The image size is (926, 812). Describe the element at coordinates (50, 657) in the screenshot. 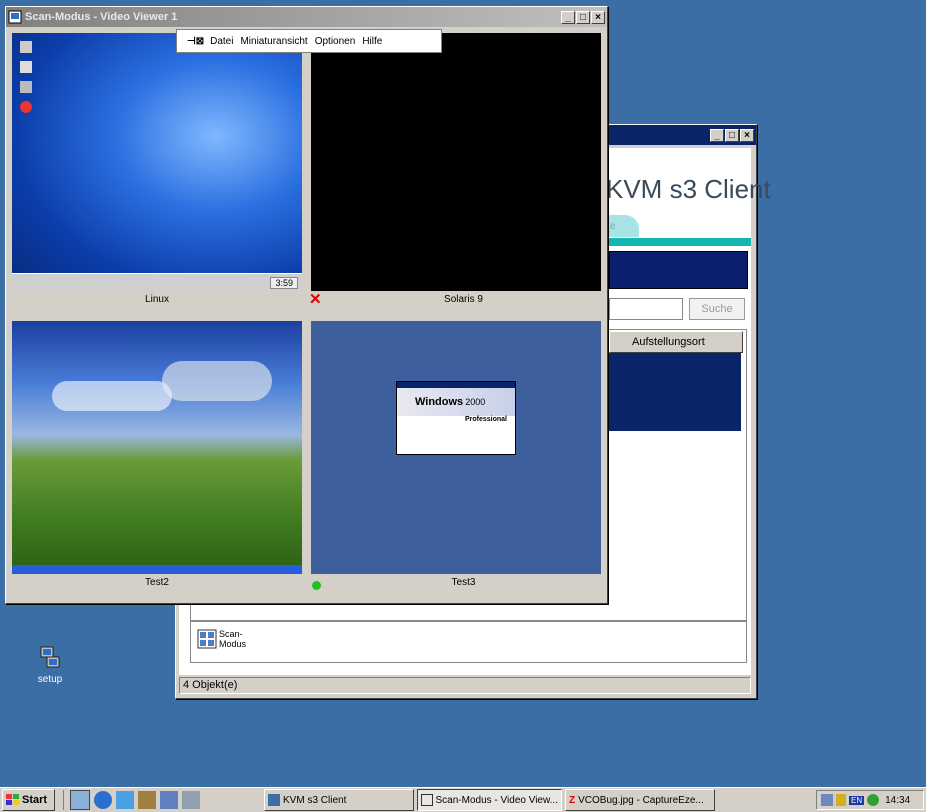

I see `setup-icon` at that location.